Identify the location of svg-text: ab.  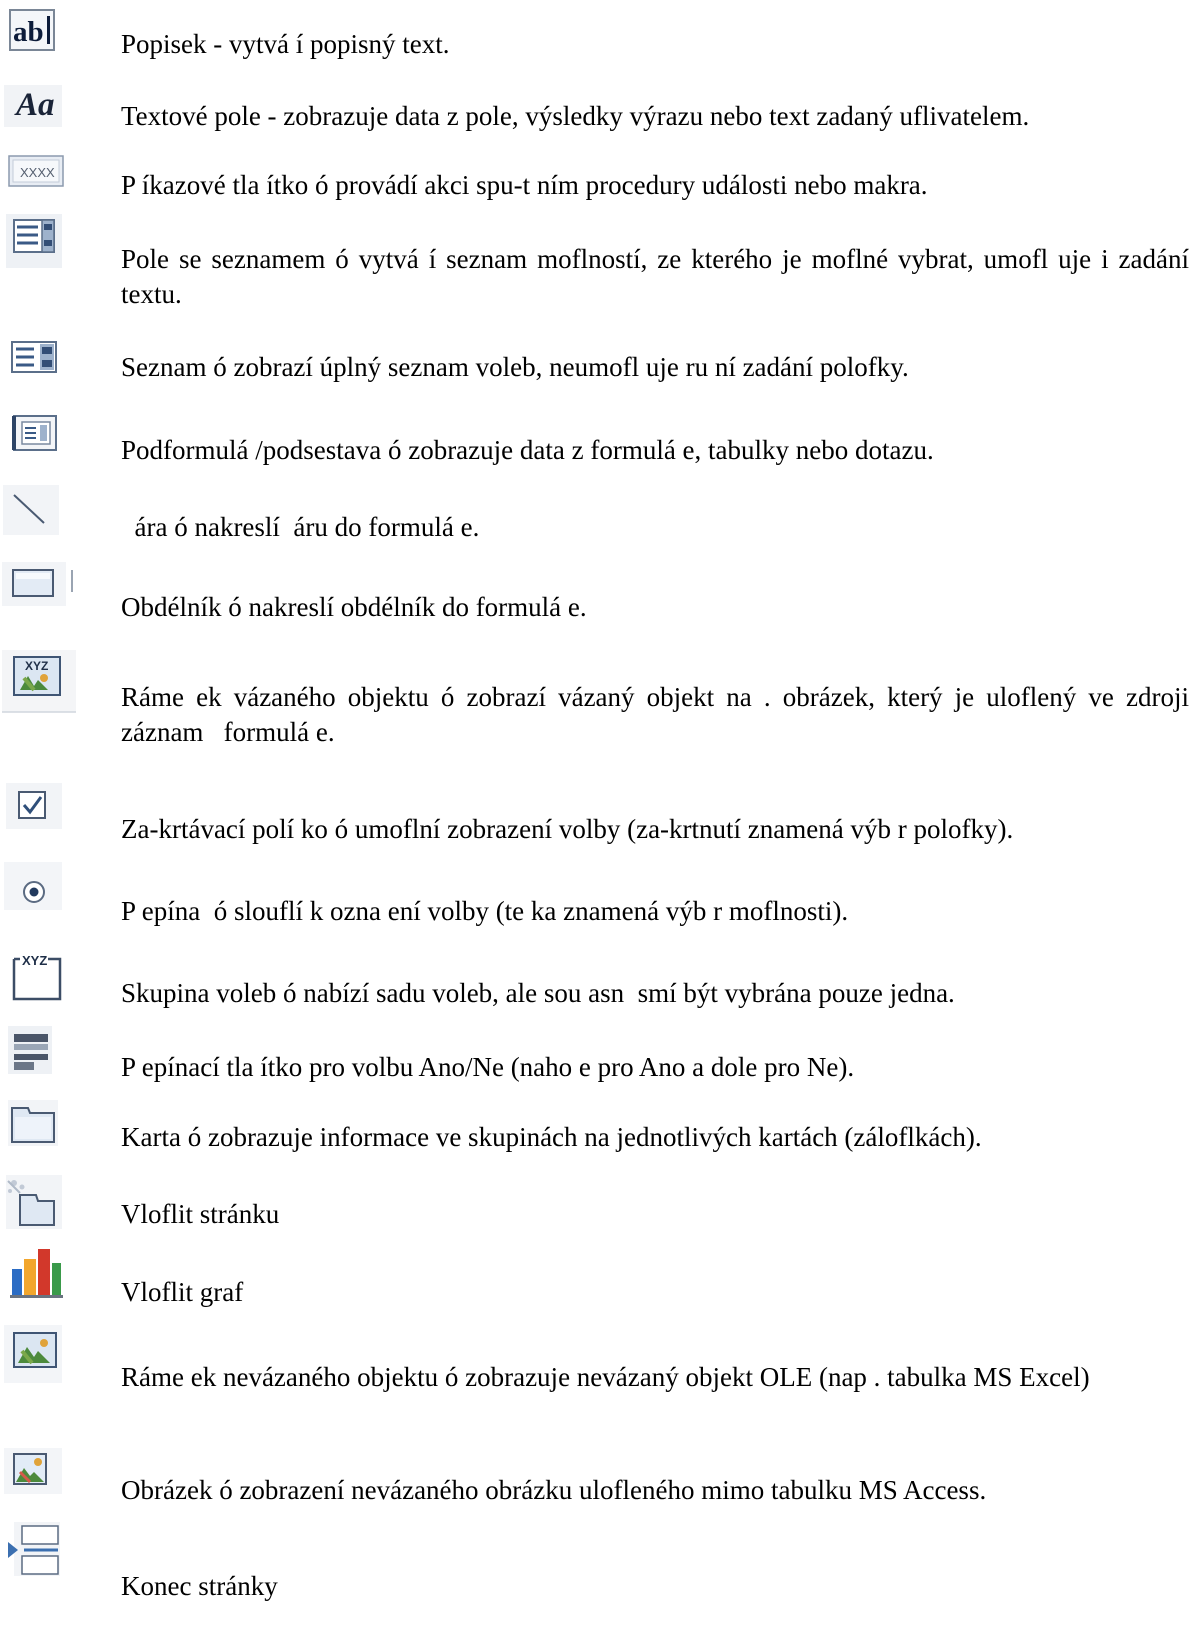
(28, 32).